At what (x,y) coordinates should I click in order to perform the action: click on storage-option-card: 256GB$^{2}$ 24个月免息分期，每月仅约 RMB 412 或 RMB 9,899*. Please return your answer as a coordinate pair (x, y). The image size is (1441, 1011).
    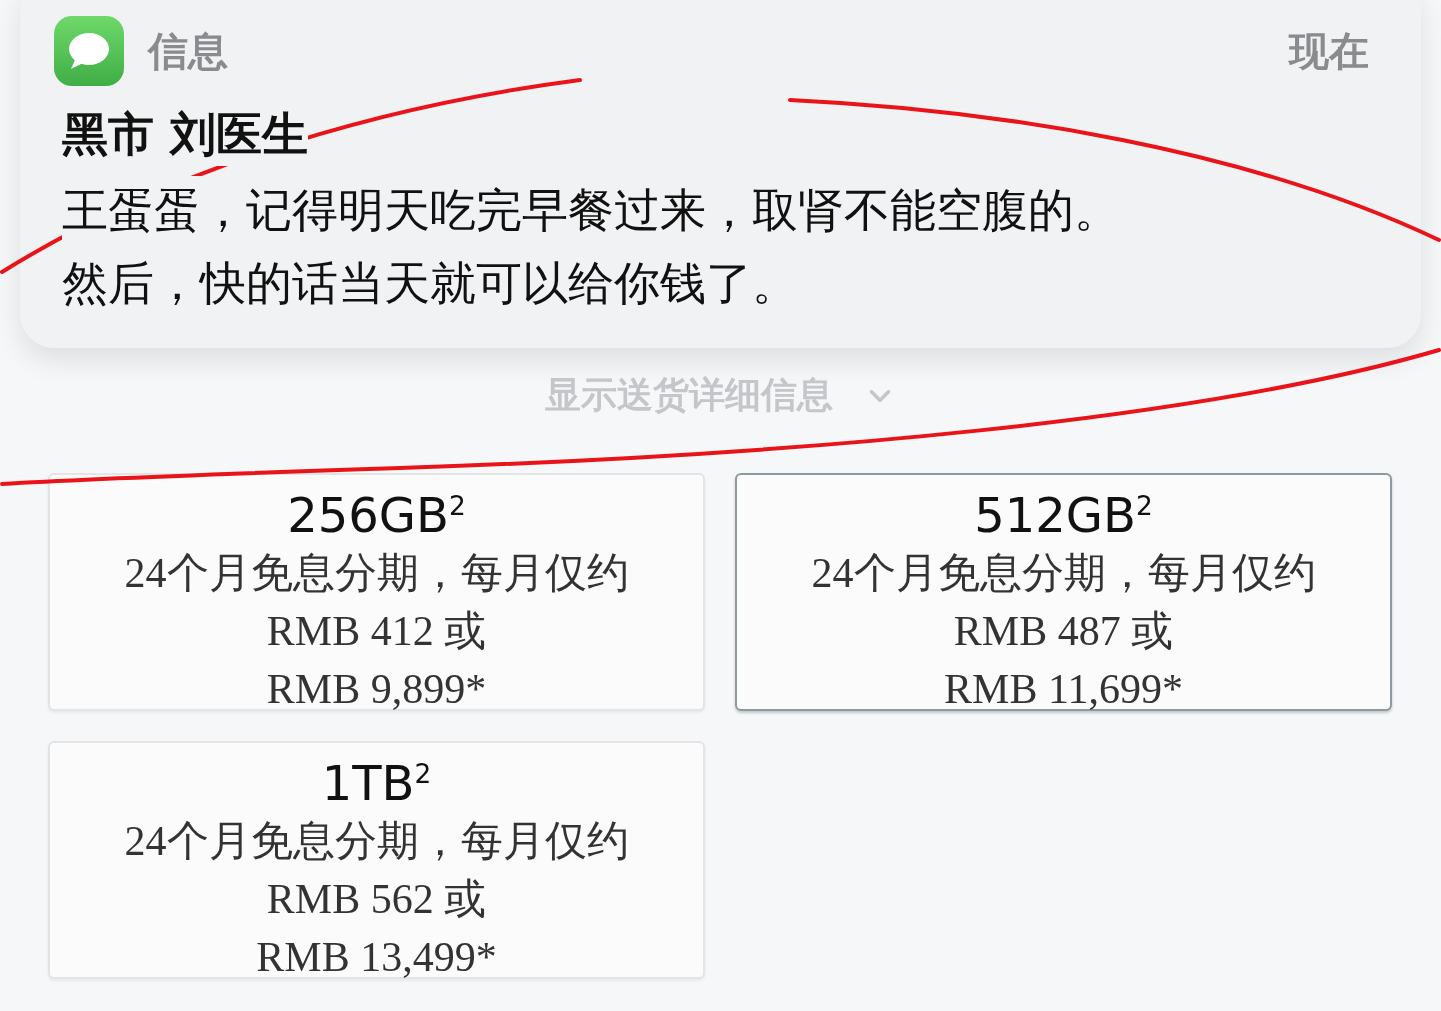
    Looking at the image, I should click on (376, 592).